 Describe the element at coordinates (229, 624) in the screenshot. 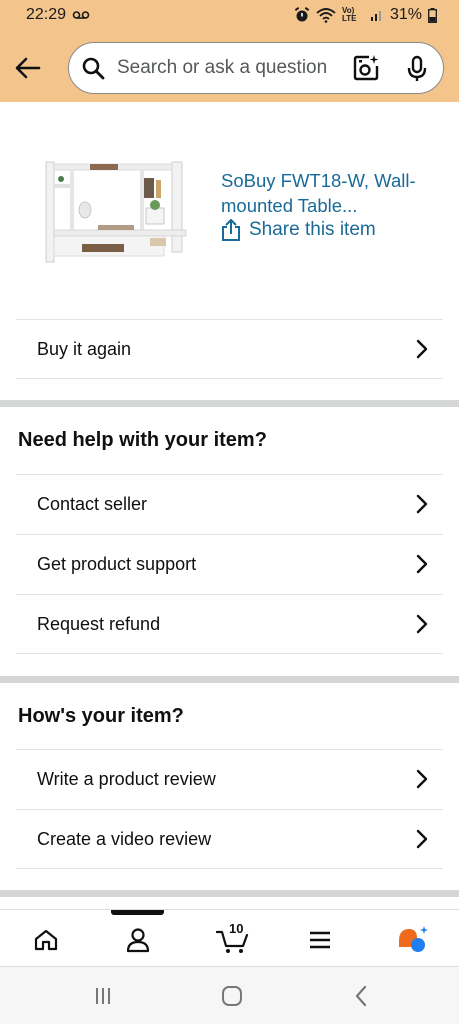

I see `request-refund-row: Request refund` at that location.